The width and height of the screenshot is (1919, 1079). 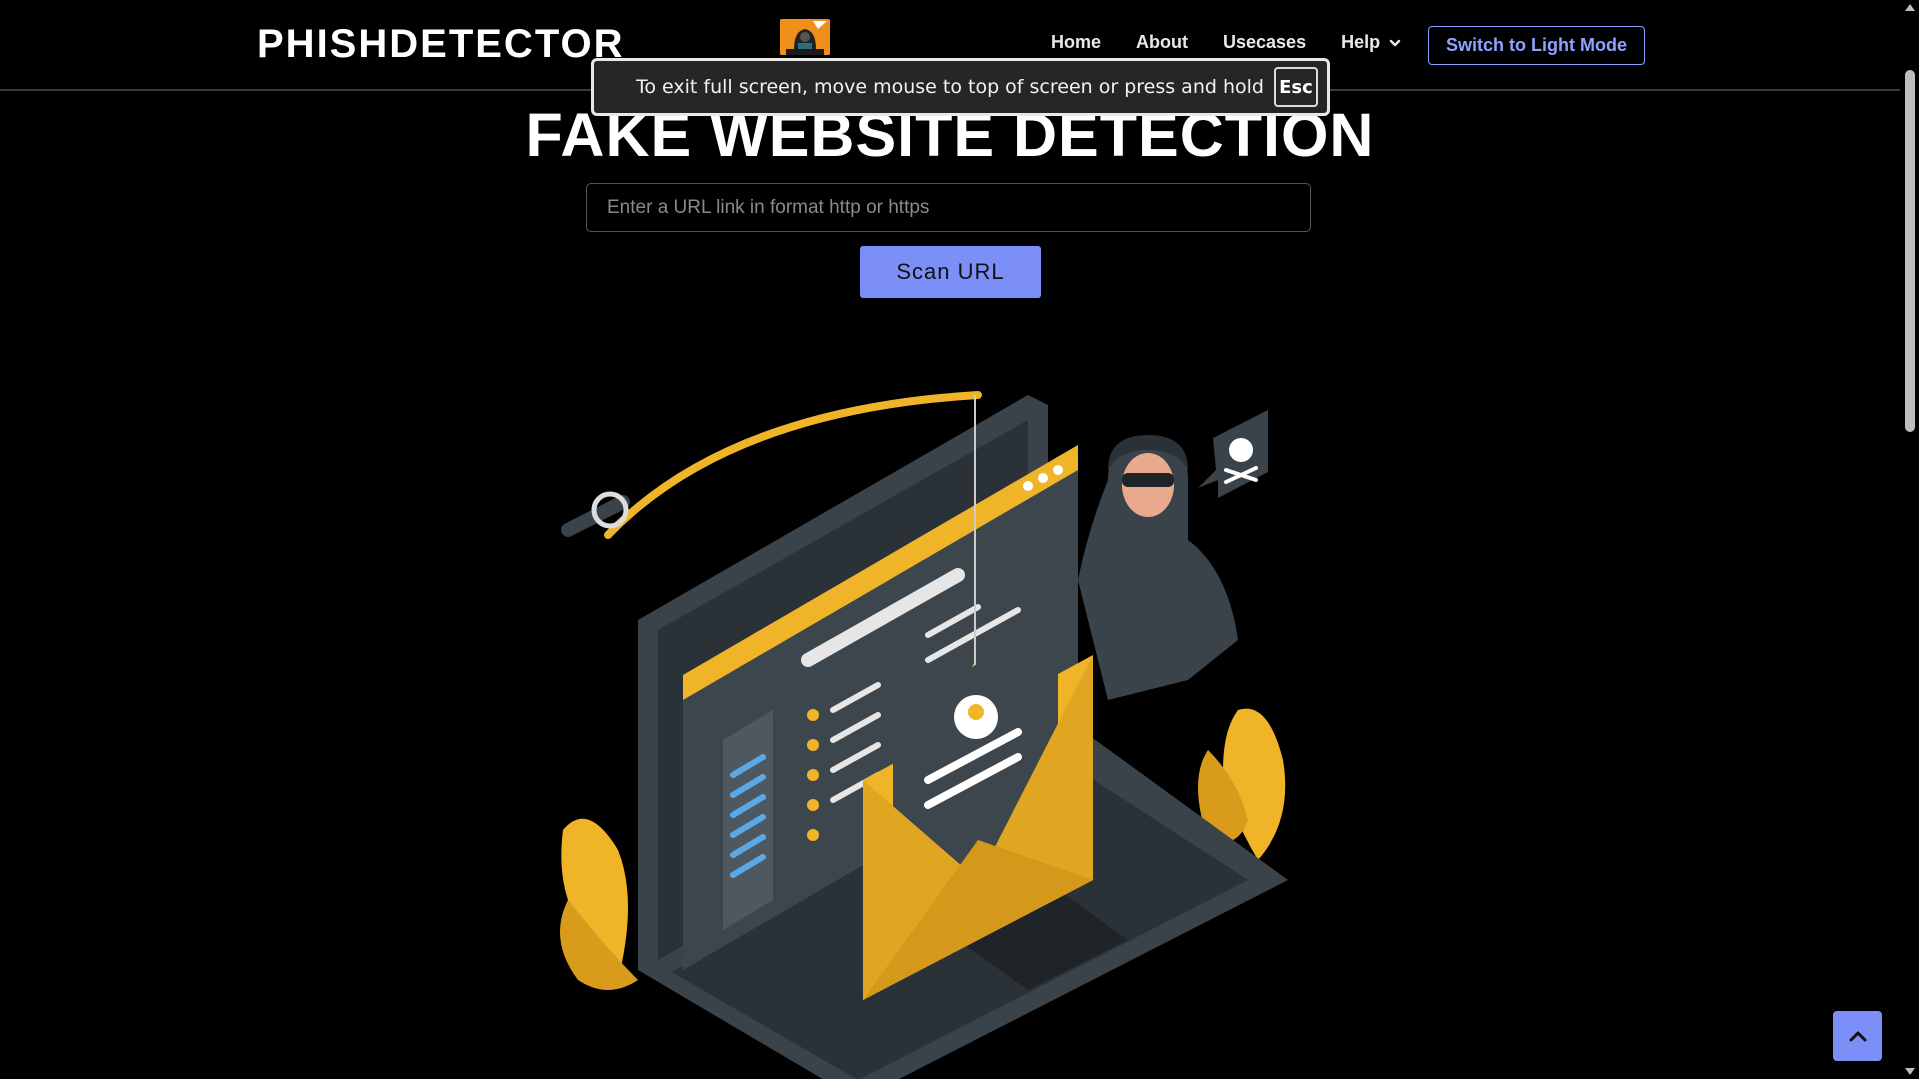 What do you see at coordinates (1910, 7) in the screenshot?
I see `scroll-up-arrow-icon` at bounding box center [1910, 7].